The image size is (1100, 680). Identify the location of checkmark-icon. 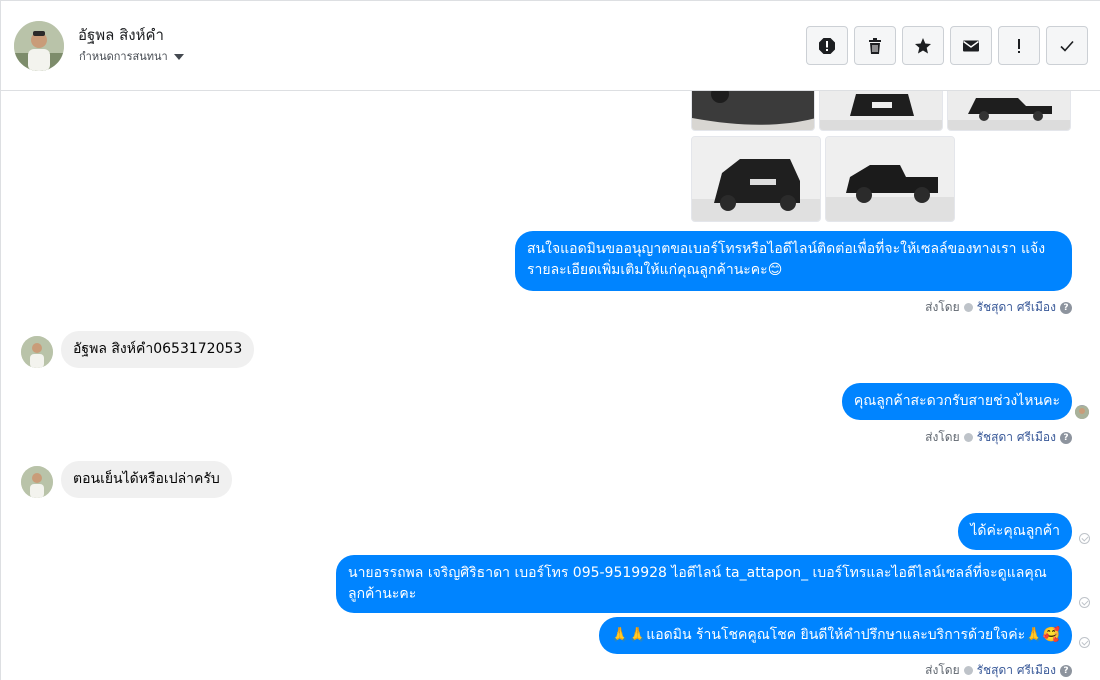
(1067, 46).